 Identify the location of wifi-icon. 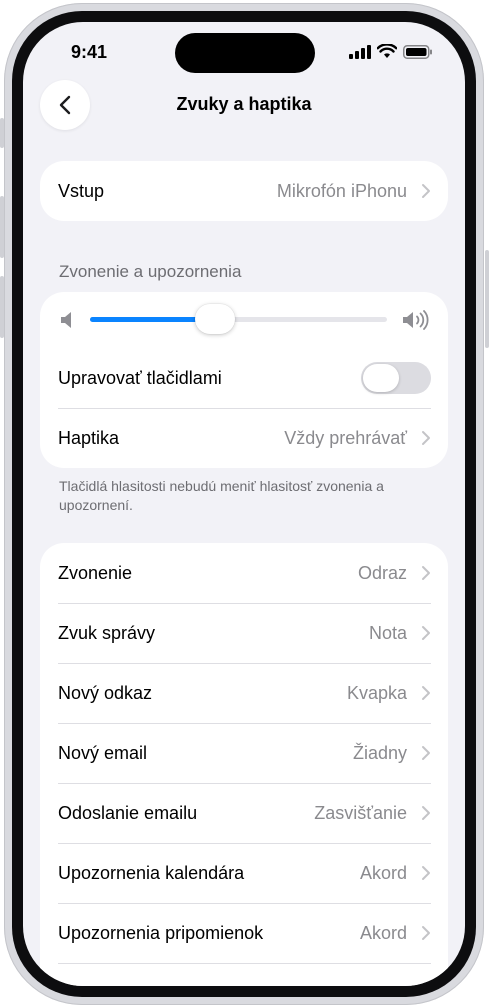
(387, 51).